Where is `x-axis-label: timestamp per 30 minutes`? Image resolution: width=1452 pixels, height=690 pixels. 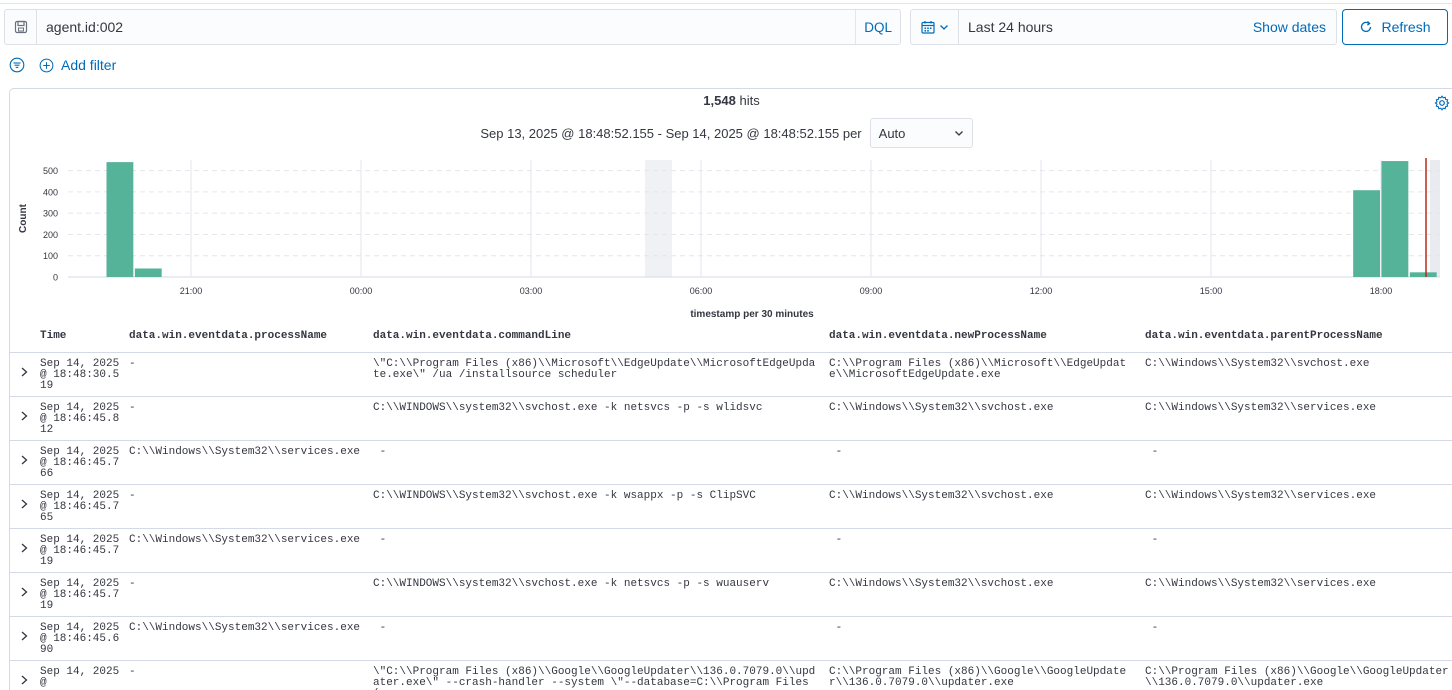 x-axis-label: timestamp per 30 minutes is located at coordinates (752, 314).